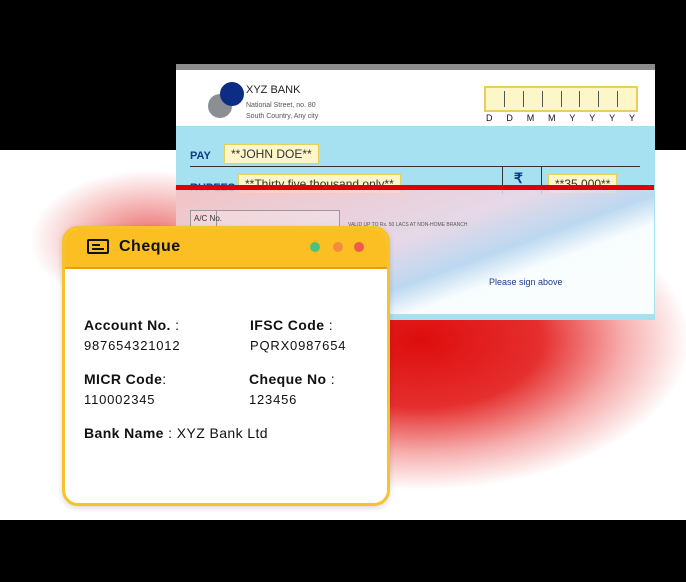 This screenshot has width=686, height=582. What do you see at coordinates (415, 166) in the screenshot?
I see `pay-line` at bounding box center [415, 166].